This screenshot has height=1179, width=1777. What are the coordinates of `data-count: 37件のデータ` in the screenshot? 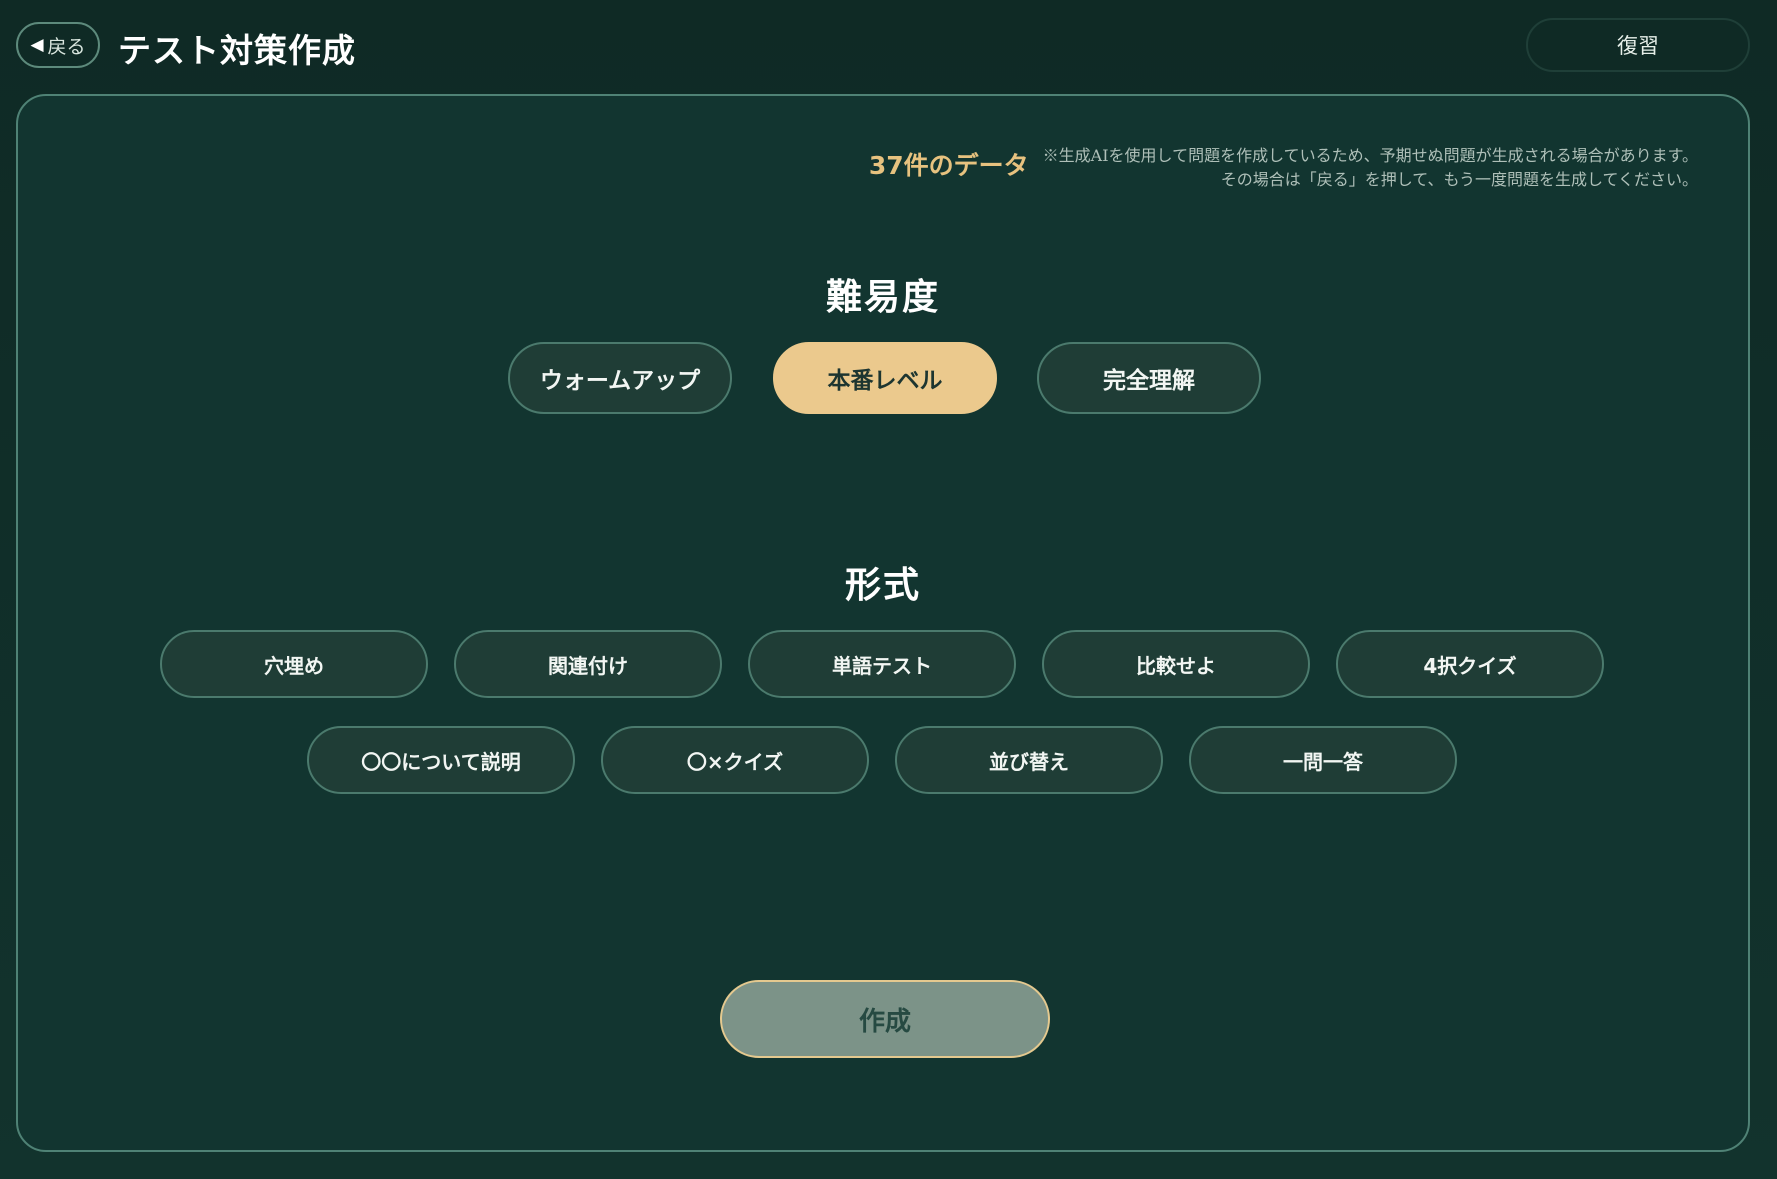 It's located at (948, 165).